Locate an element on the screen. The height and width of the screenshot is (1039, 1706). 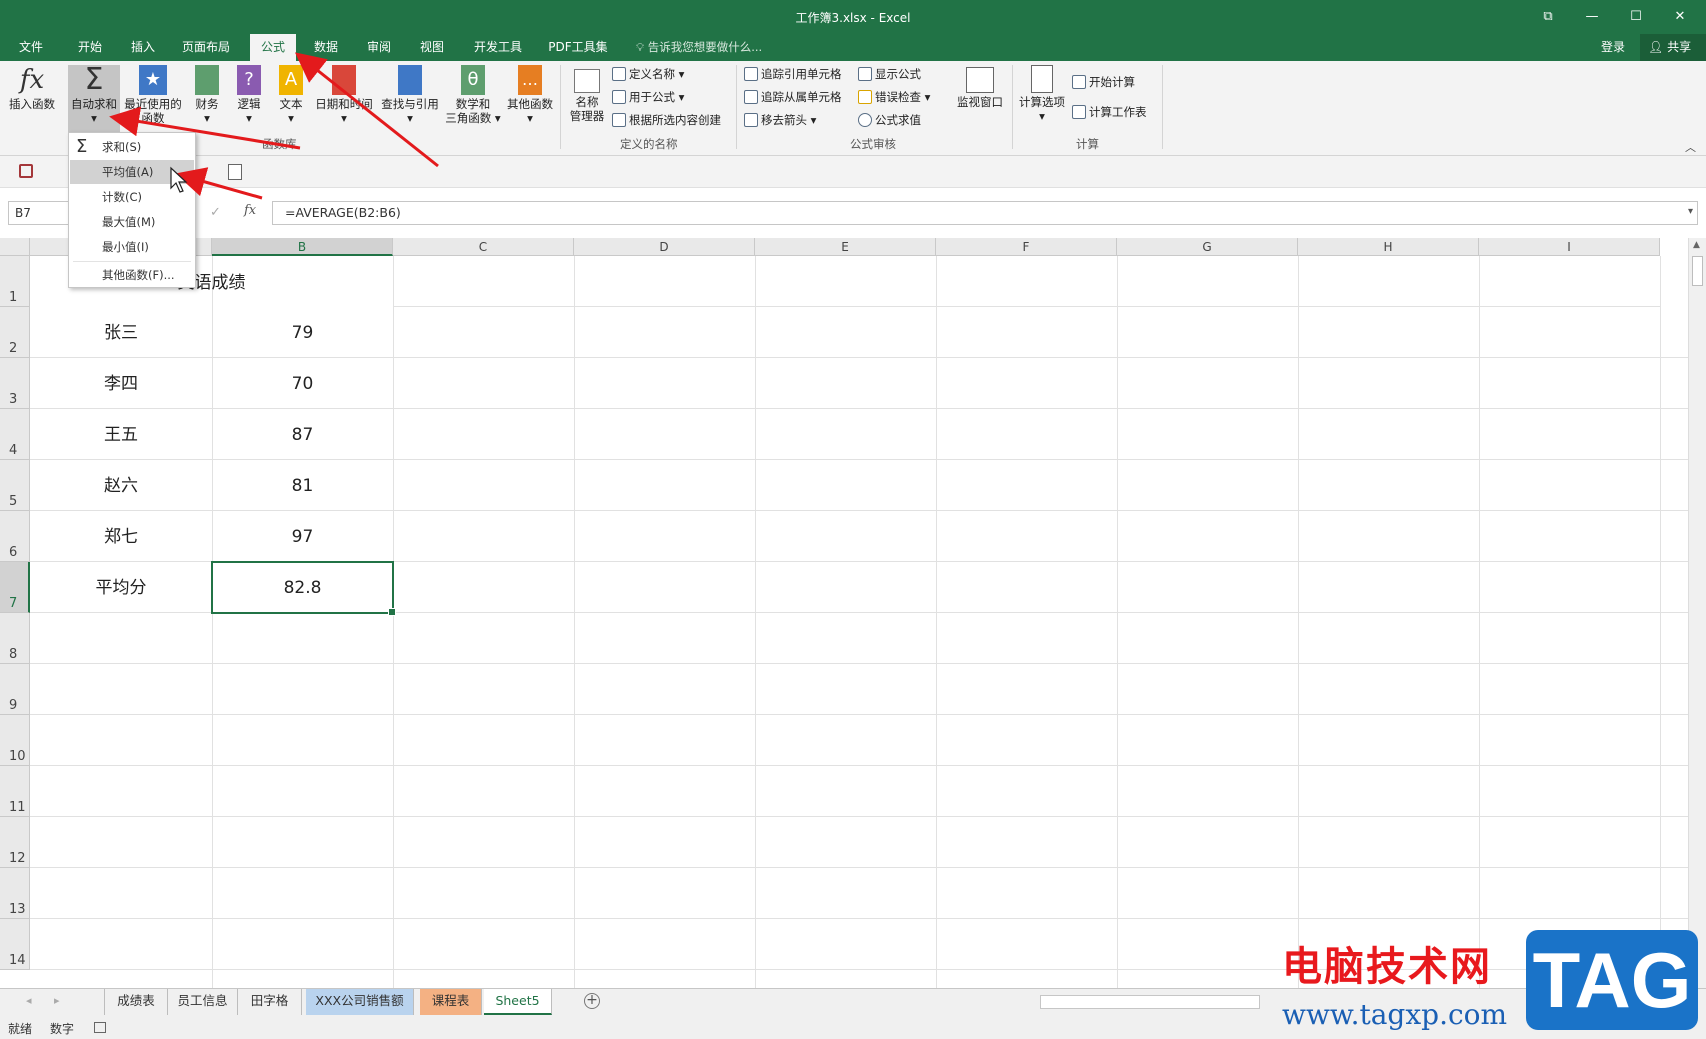
column-header-d: D is located at coordinates (664, 247).